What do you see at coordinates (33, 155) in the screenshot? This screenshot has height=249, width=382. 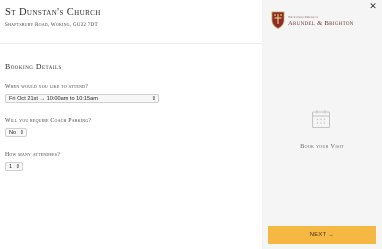 I see `attendees-label: How many attendees?` at bounding box center [33, 155].